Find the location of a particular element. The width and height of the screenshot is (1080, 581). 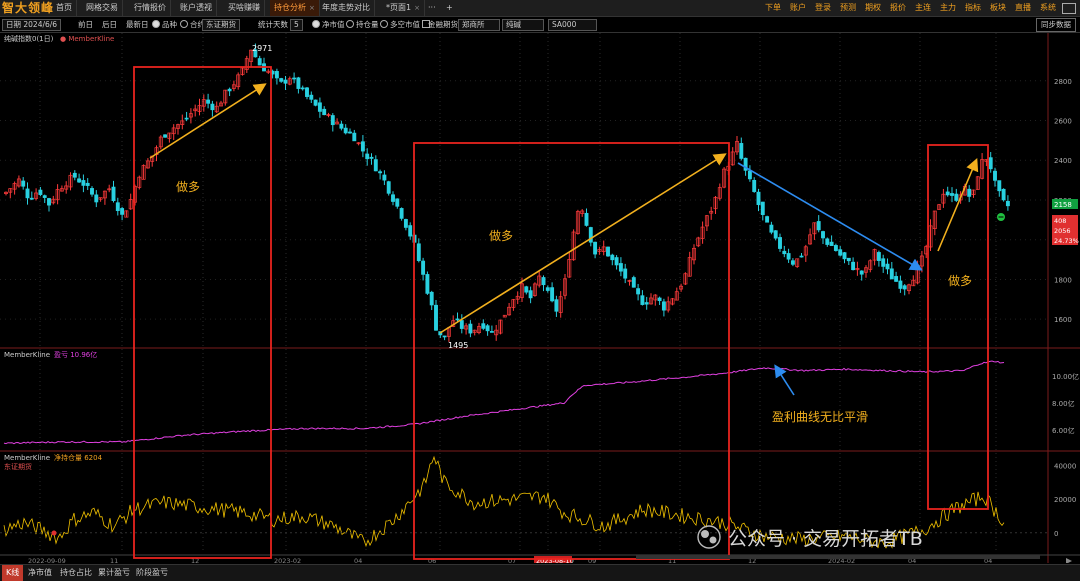

days-select: 5 is located at coordinates (296, 24).